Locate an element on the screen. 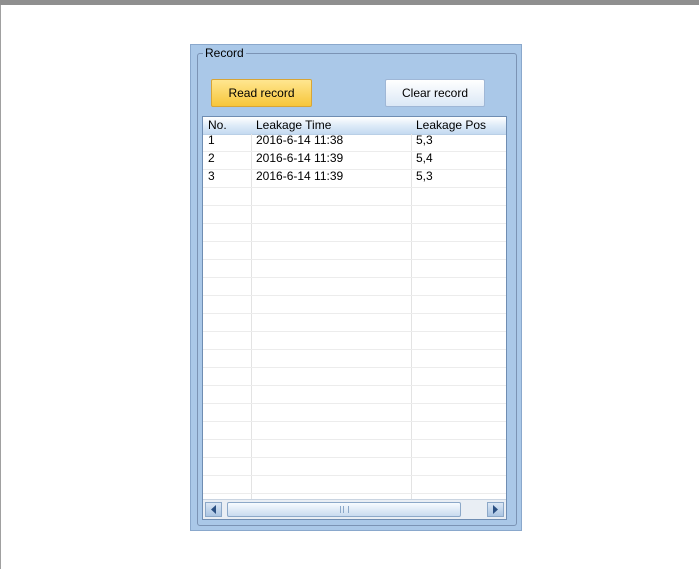 The image size is (699, 569). cell-leakage-pos: 5,4 is located at coordinates (424, 158).